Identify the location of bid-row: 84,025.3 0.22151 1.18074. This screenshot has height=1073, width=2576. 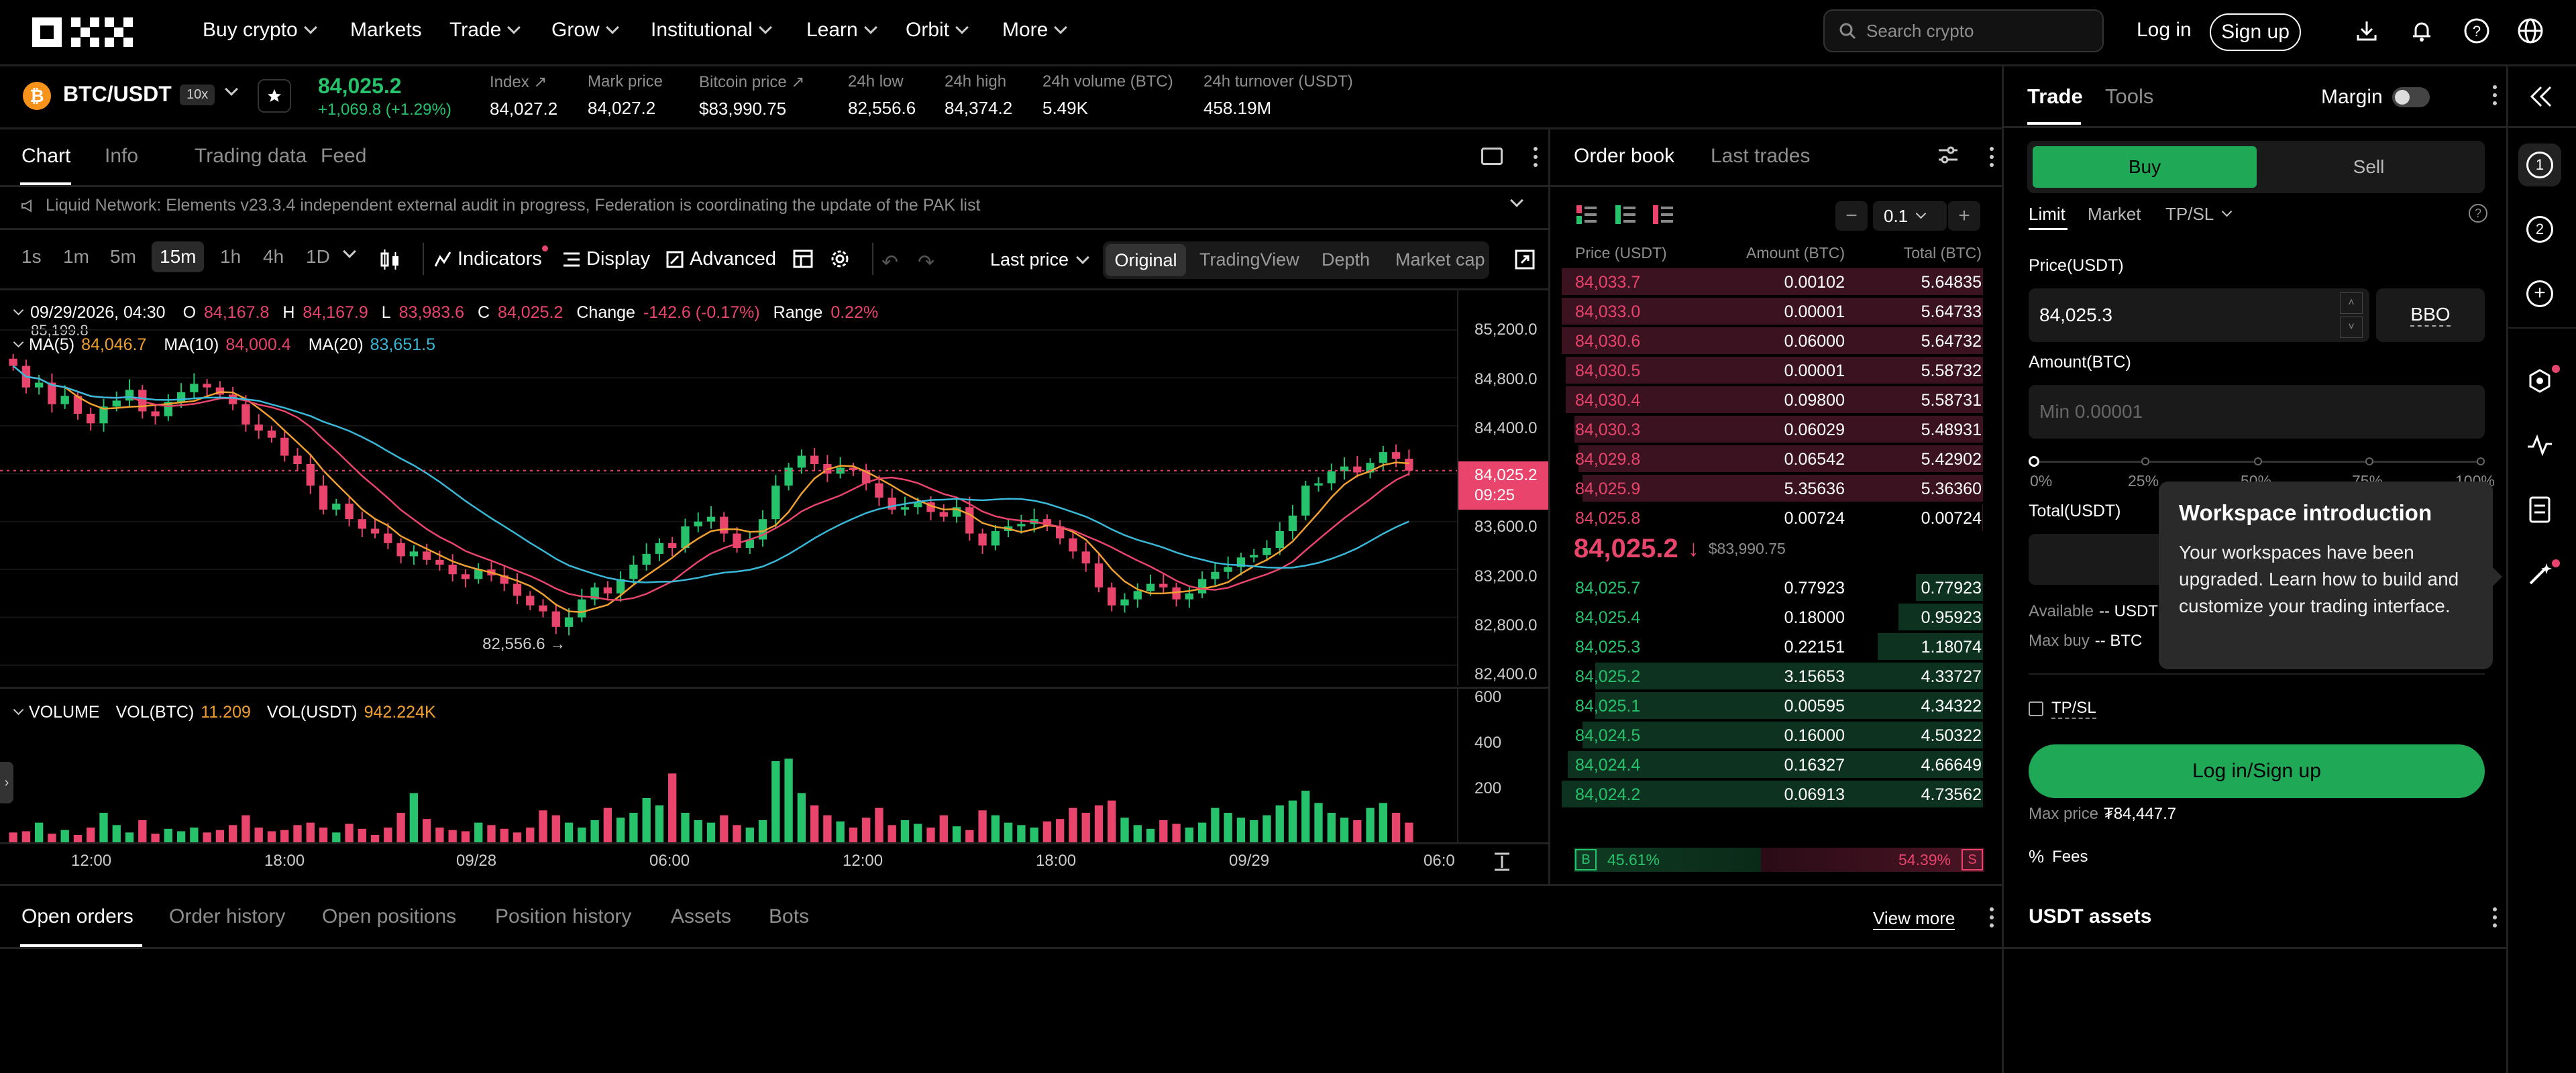
(1772, 646).